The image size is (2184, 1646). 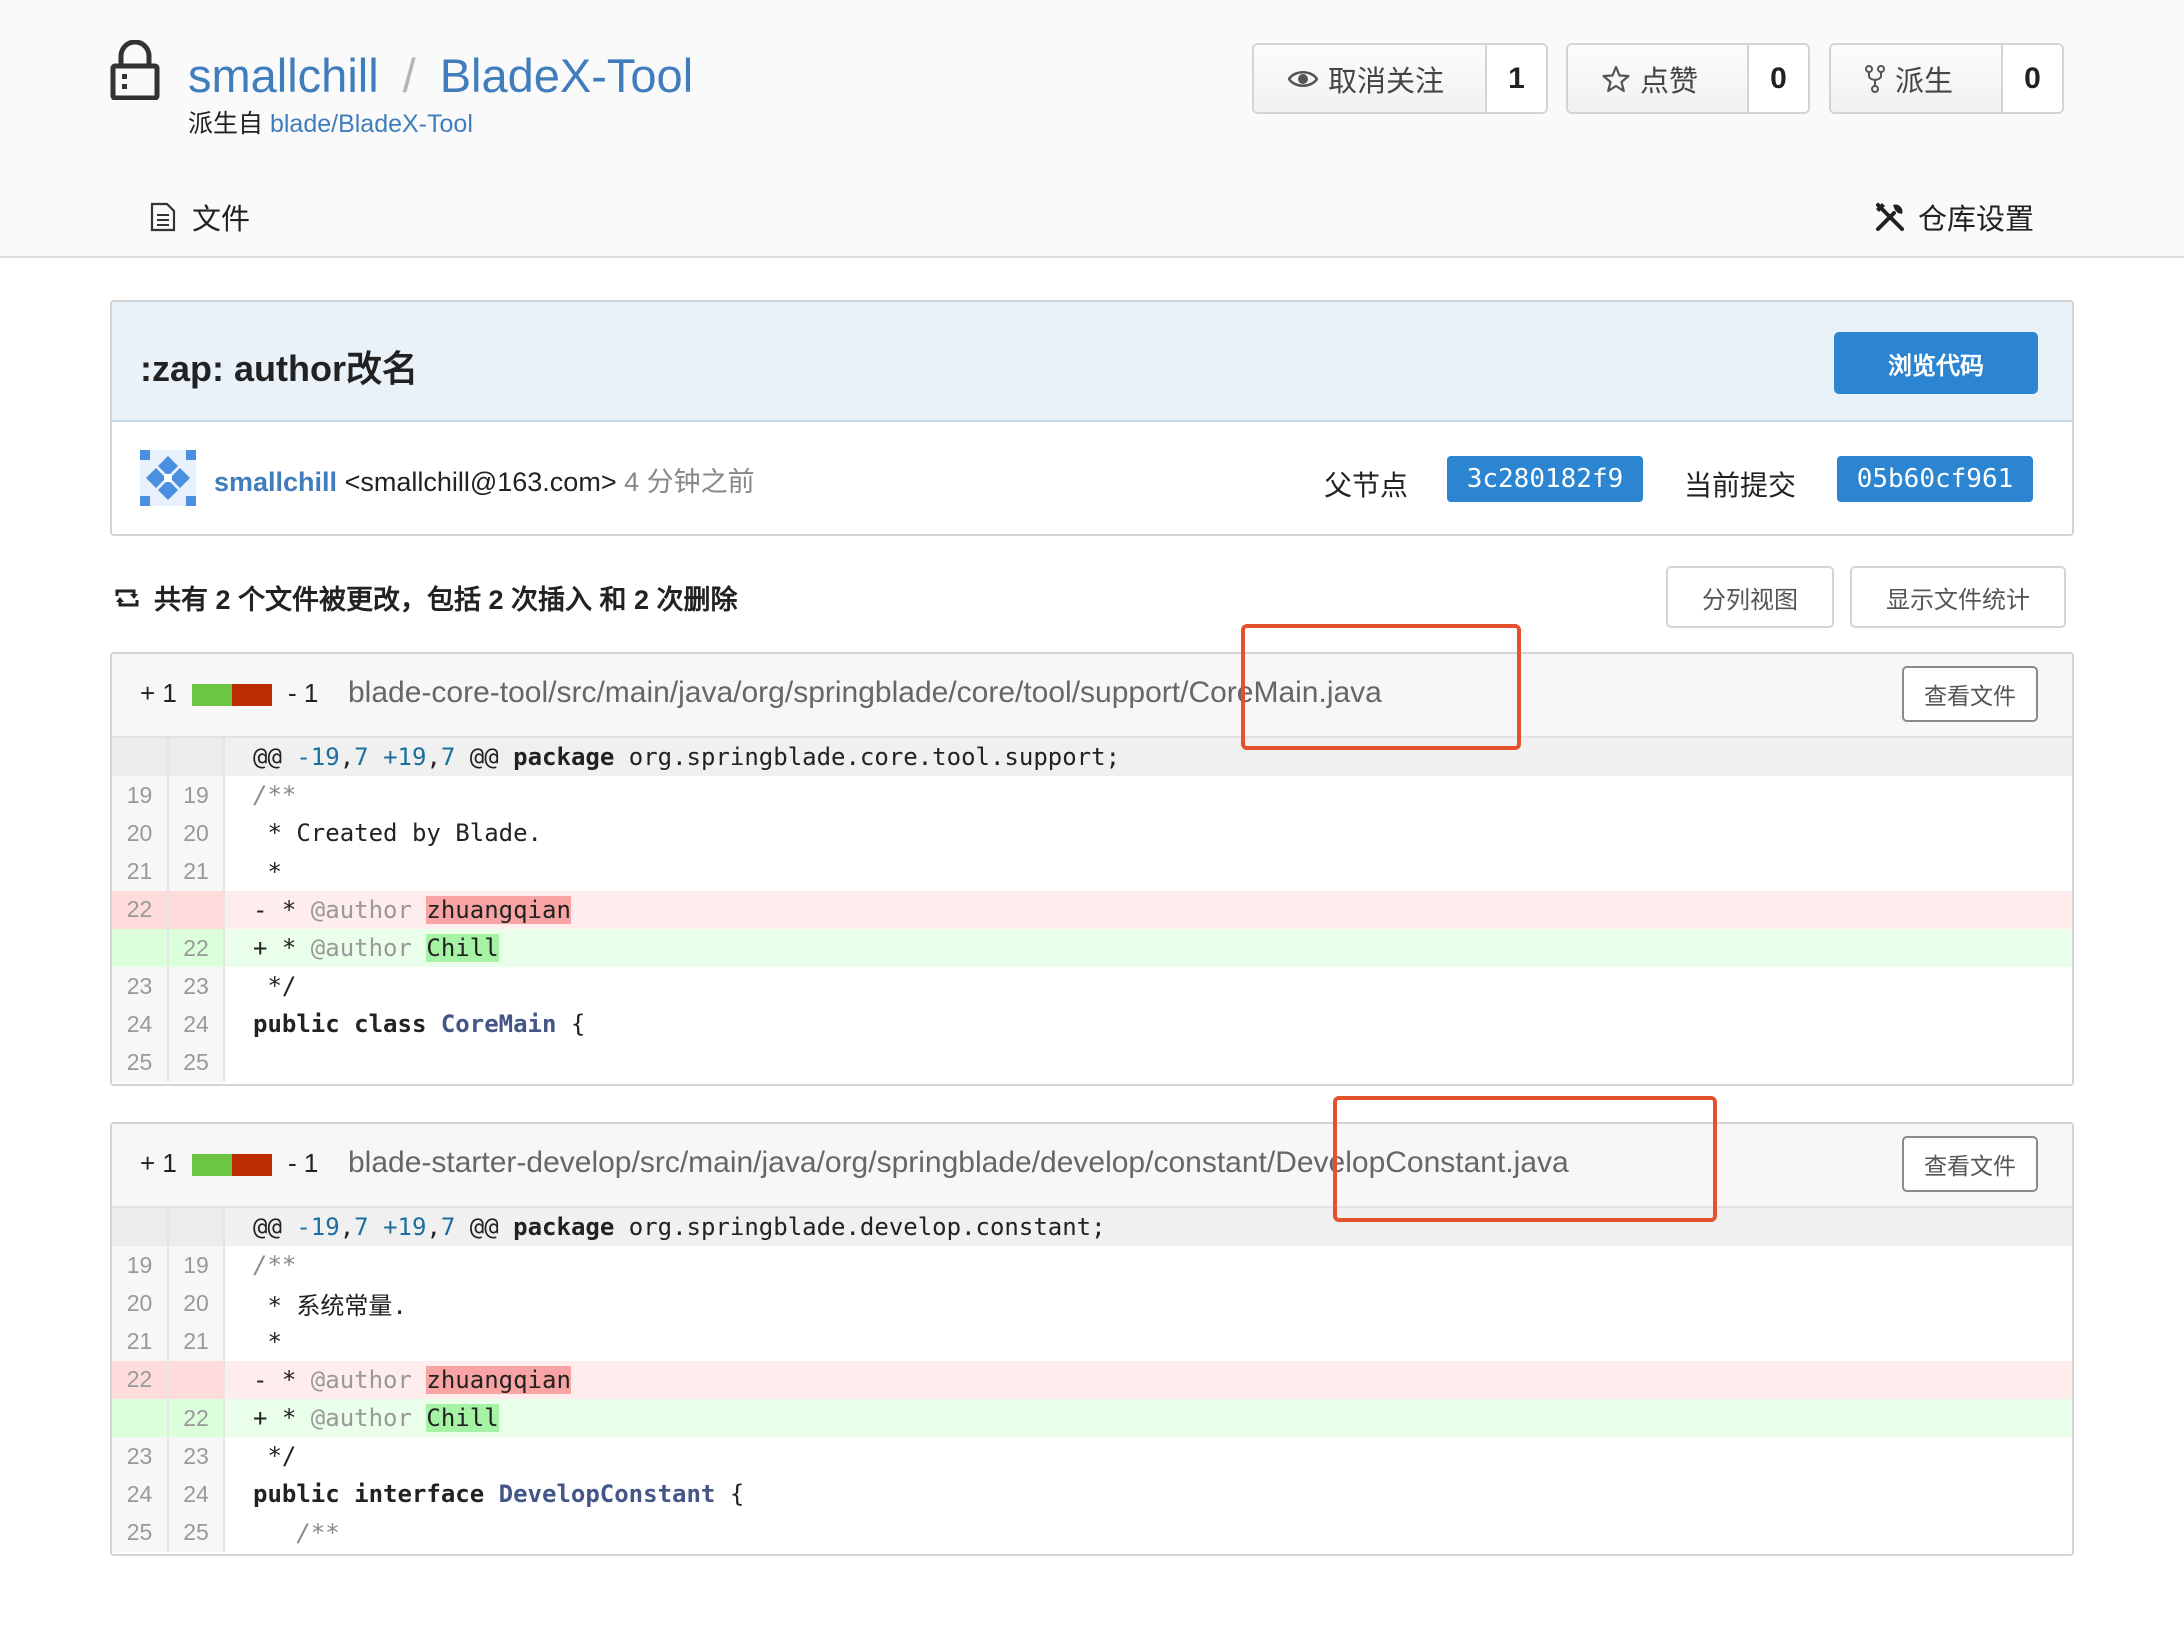 I want to click on line-code: + * @author Chill, so click(x=1148, y=948).